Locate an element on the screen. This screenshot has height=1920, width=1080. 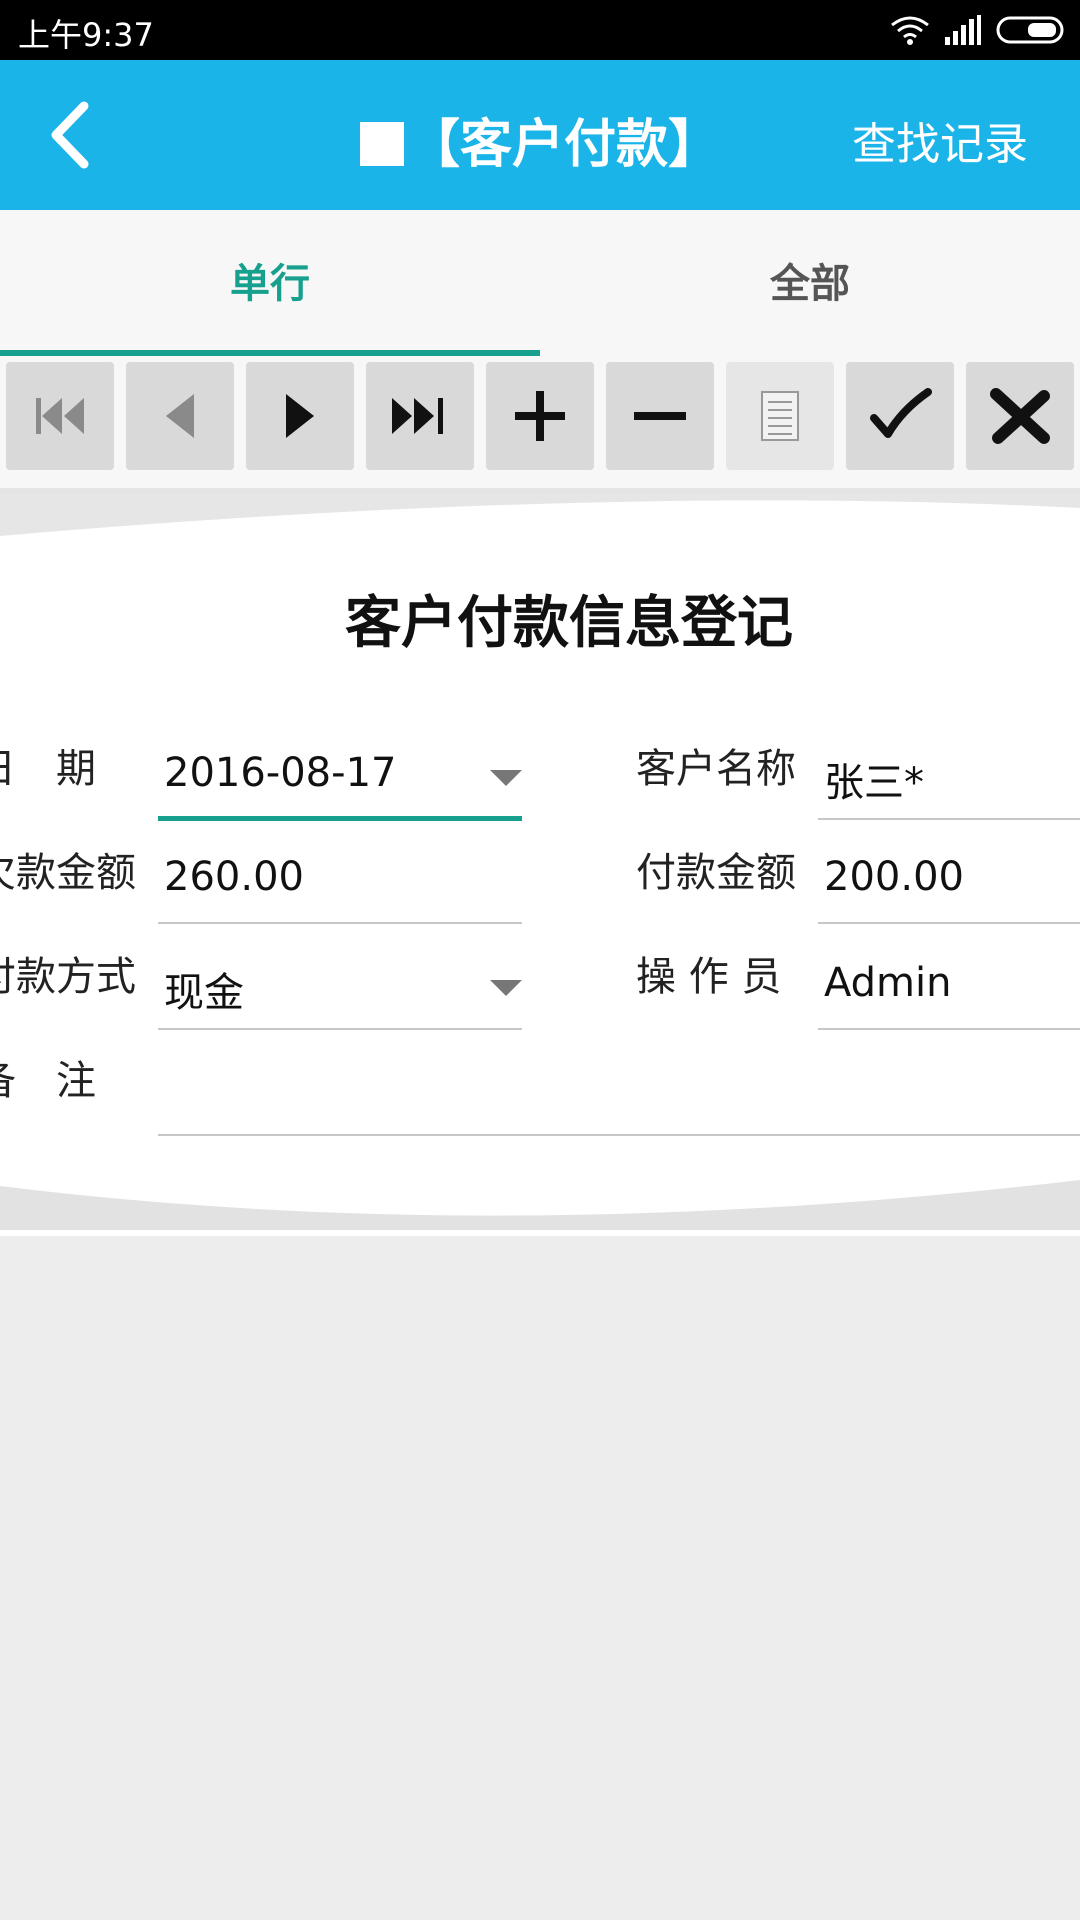
wifi-icon is located at coordinates (910, 30).